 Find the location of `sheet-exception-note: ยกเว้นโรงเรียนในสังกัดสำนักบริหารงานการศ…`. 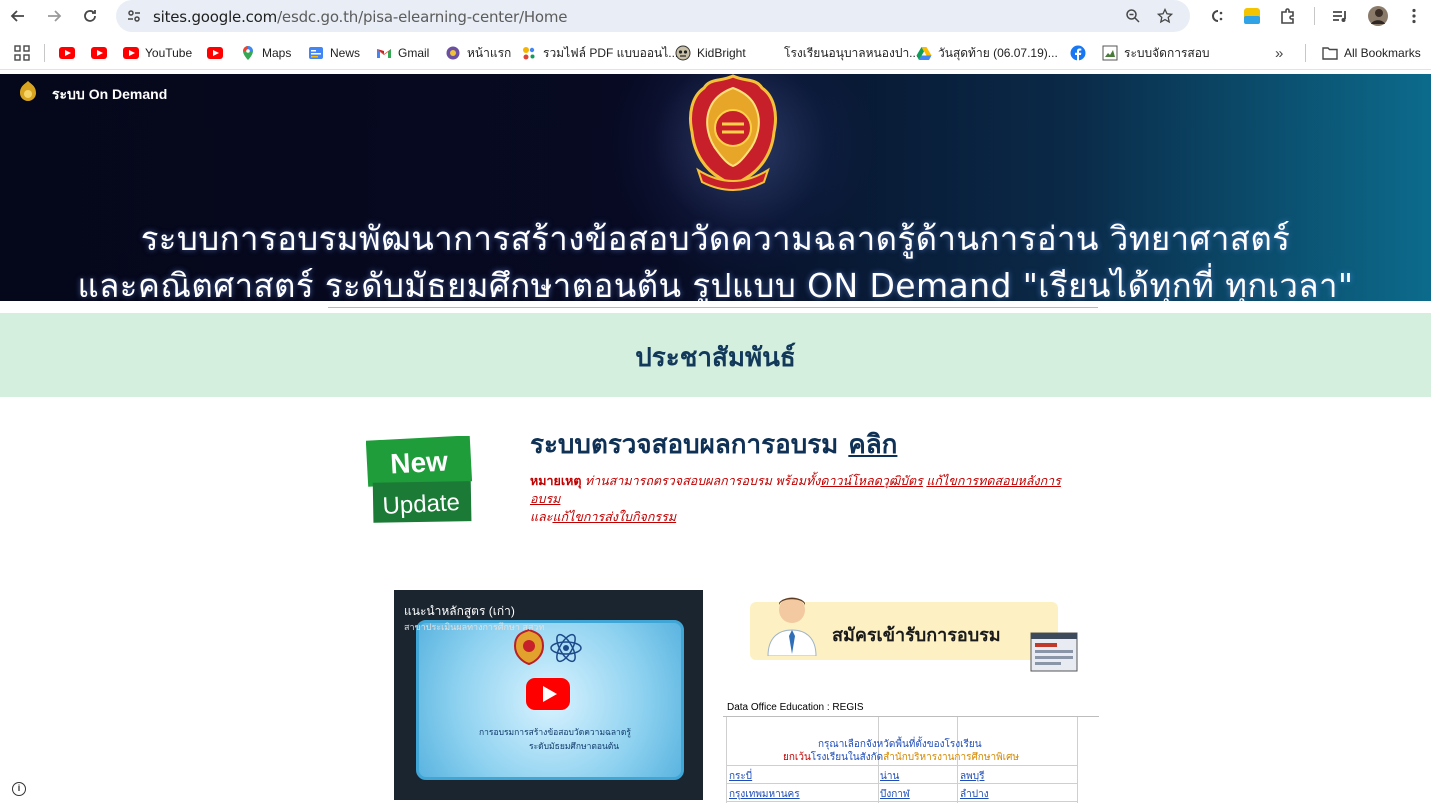

sheet-exception-note: ยกเว้นโรงเรียนในสังกัดสำนักบริหารงานการศ… is located at coordinates (901, 757).